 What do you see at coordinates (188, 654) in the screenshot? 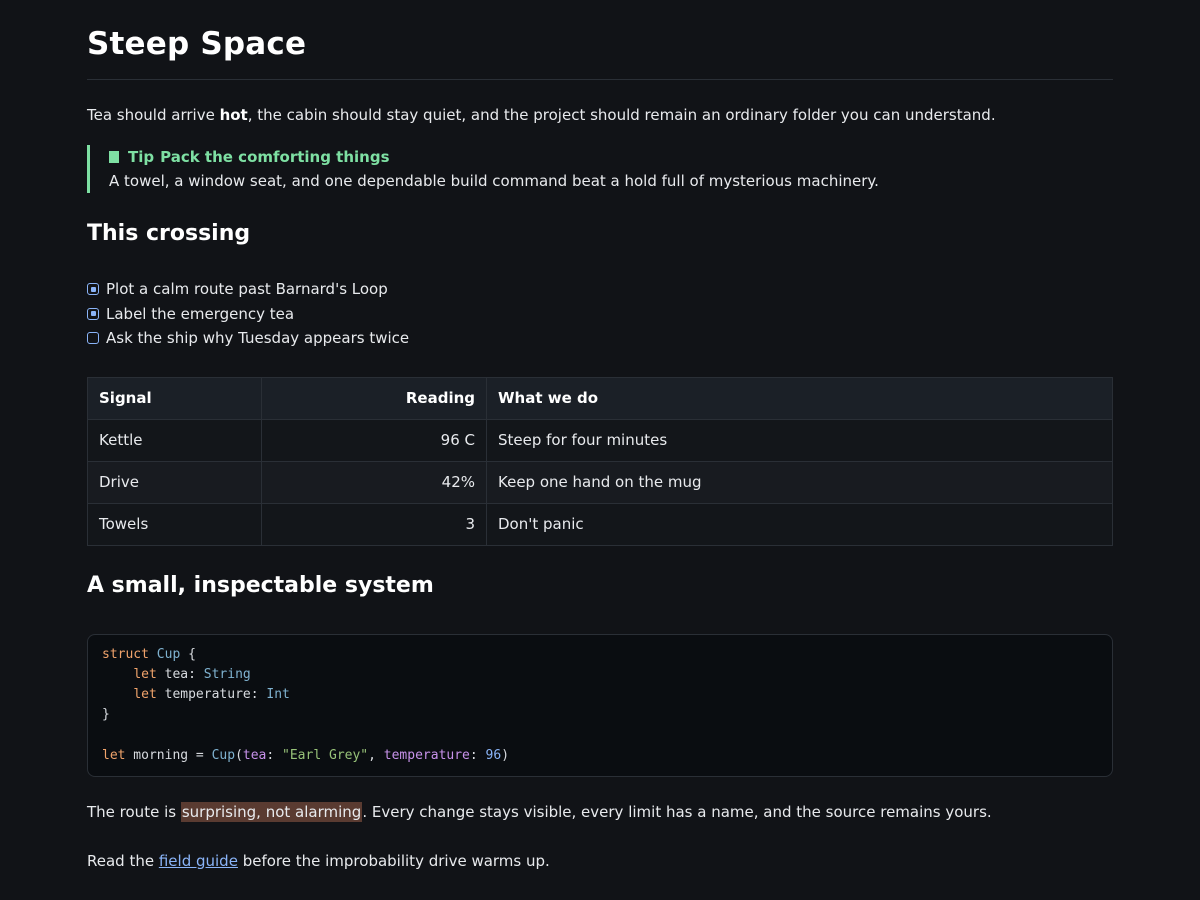
I see `code-text: {` at bounding box center [188, 654].